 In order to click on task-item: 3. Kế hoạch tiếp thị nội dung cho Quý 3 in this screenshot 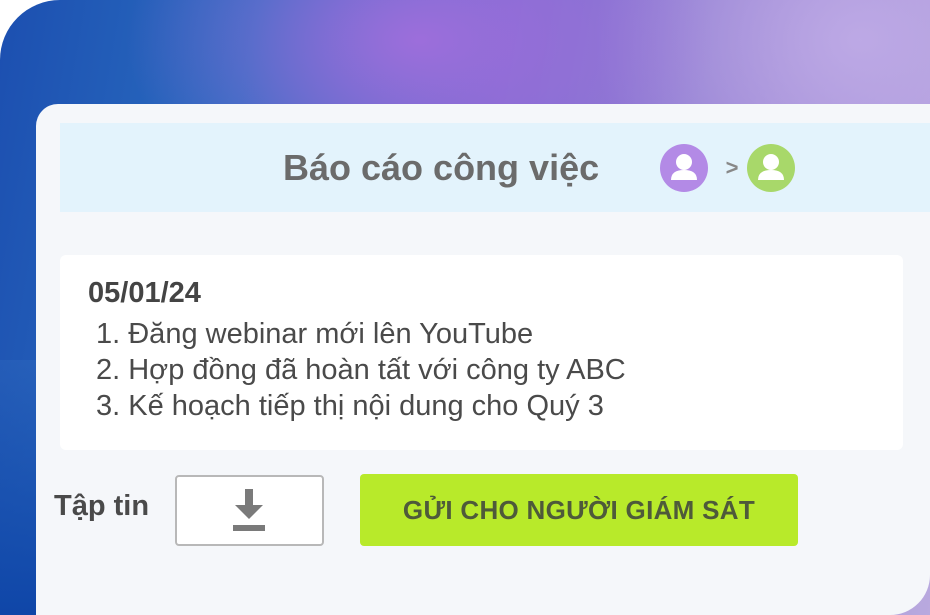, I will do `click(350, 406)`.